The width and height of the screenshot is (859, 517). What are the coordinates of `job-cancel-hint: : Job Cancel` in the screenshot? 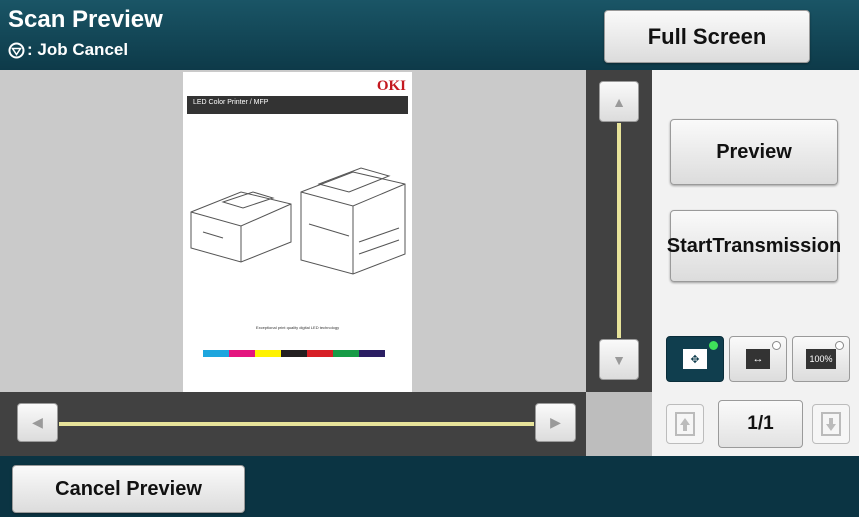 It's located at (68, 50).